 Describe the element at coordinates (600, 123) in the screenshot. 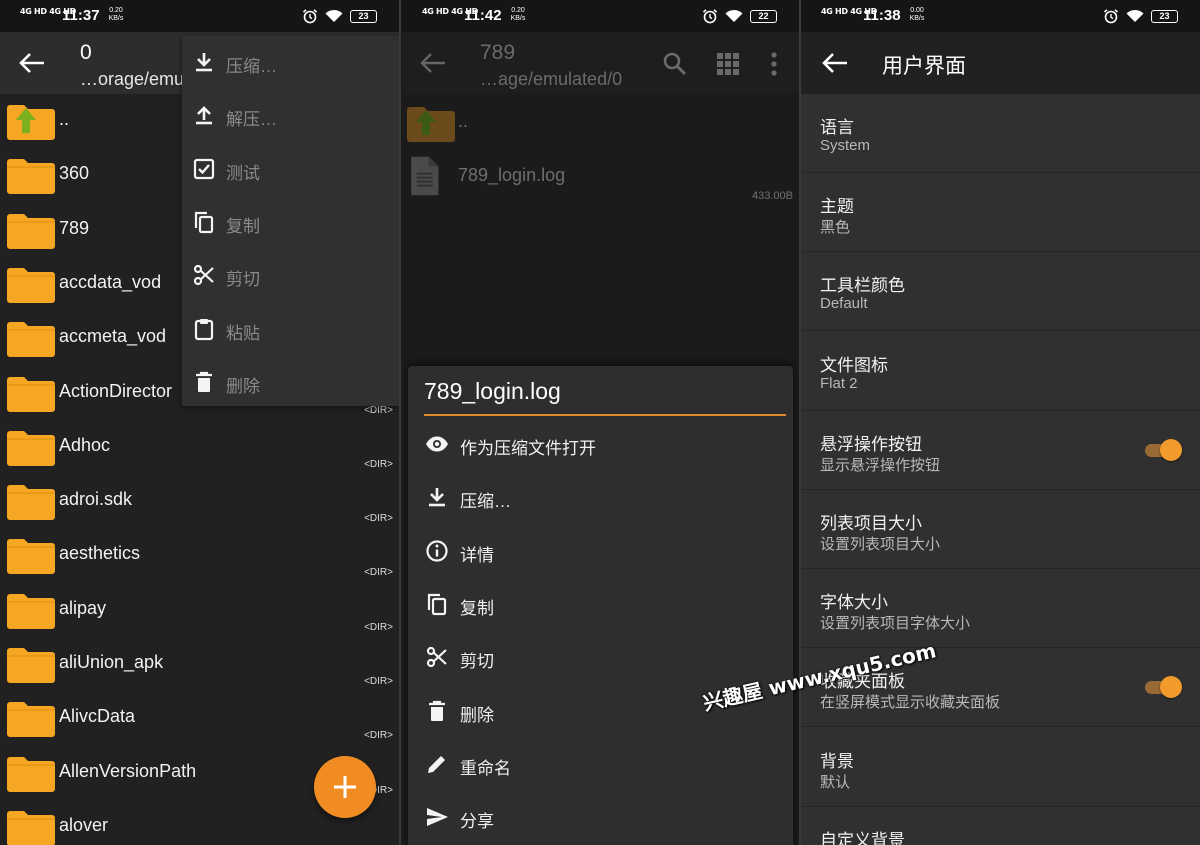

I see `list-item: ..` at that location.